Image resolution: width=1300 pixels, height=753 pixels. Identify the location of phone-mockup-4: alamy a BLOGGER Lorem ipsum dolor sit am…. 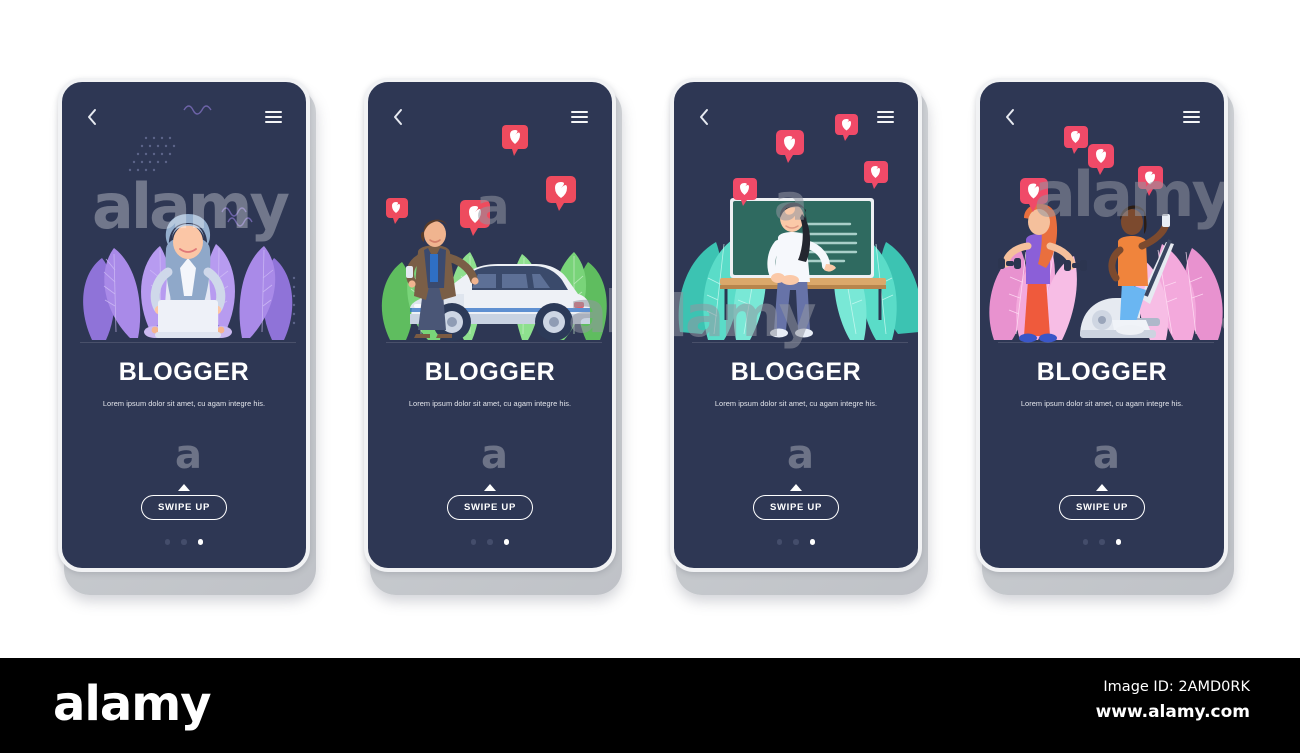
(1105, 336).